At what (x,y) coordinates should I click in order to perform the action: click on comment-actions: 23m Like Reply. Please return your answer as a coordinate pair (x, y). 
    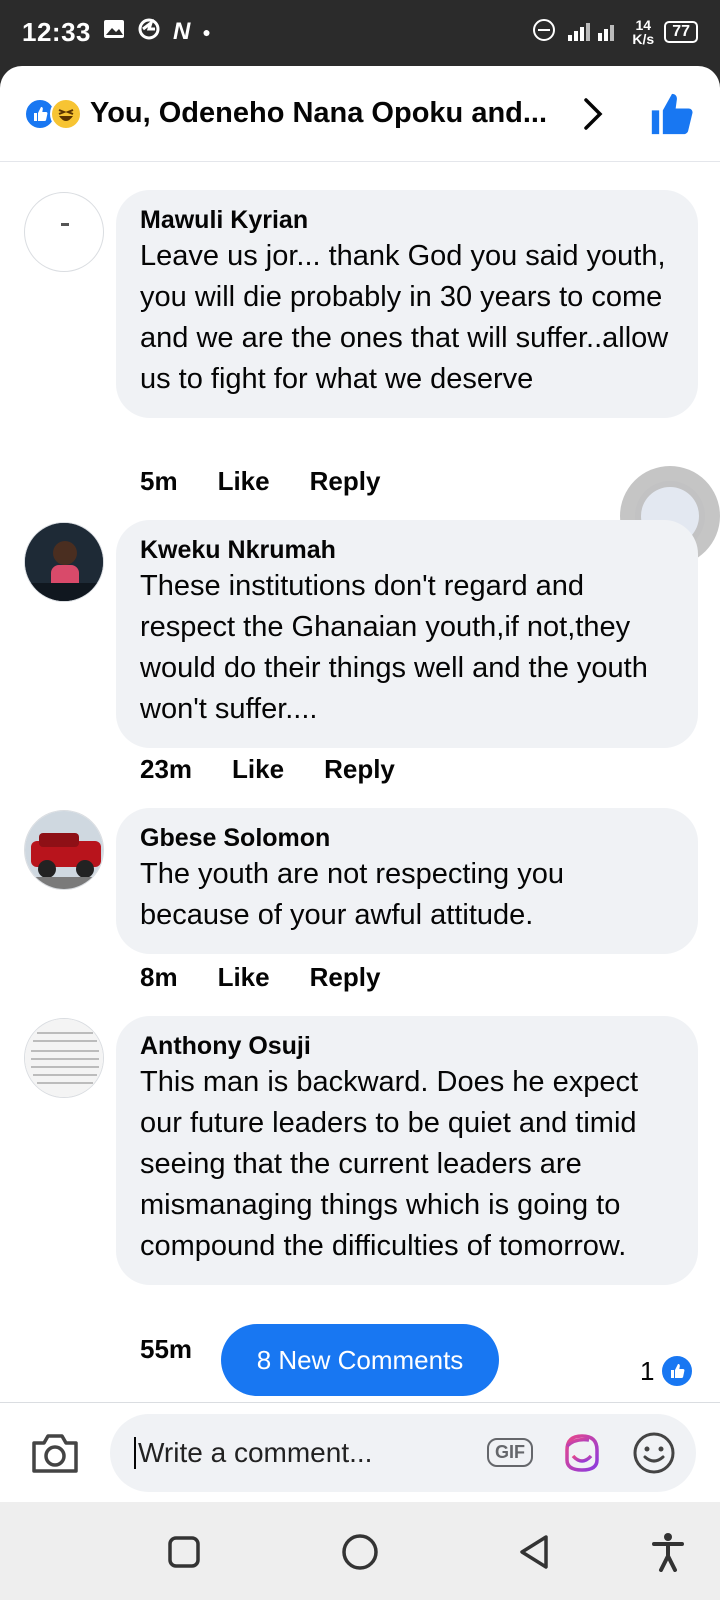
    Looking at the image, I should click on (267, 769).